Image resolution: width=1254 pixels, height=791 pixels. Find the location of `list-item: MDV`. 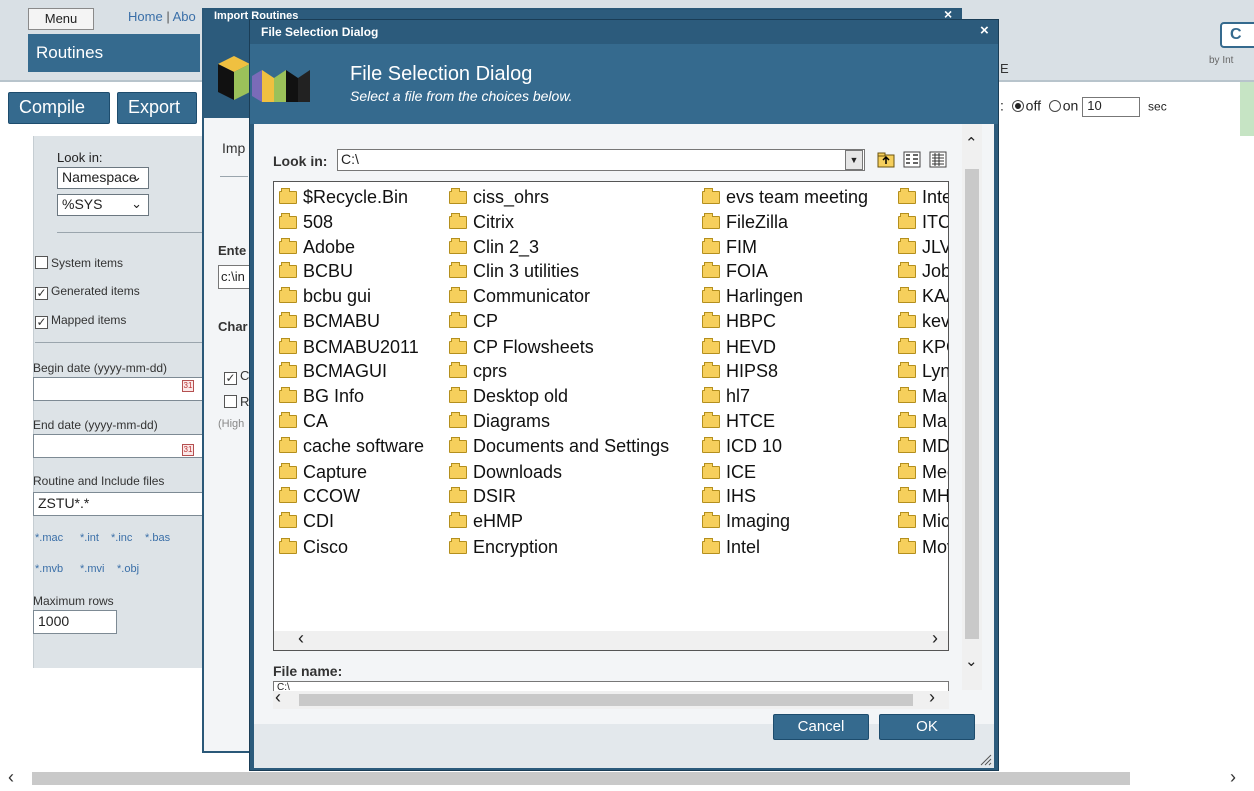

list-item: MDV is located at coordinates (923, 446).